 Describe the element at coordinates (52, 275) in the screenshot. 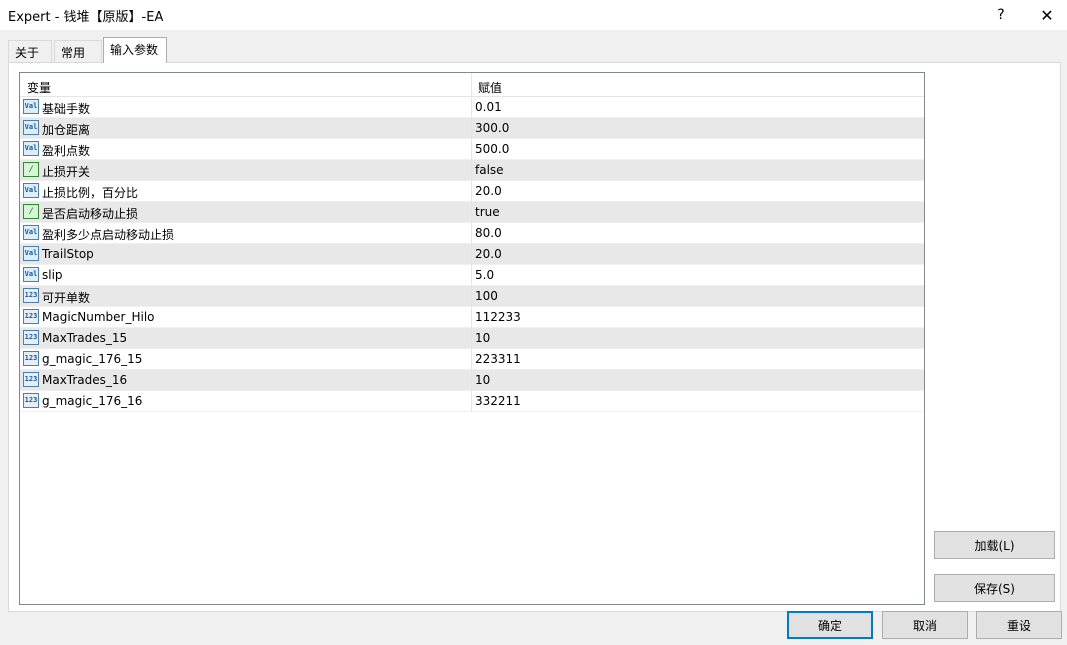

I see `parameter-name: slip` at that location.